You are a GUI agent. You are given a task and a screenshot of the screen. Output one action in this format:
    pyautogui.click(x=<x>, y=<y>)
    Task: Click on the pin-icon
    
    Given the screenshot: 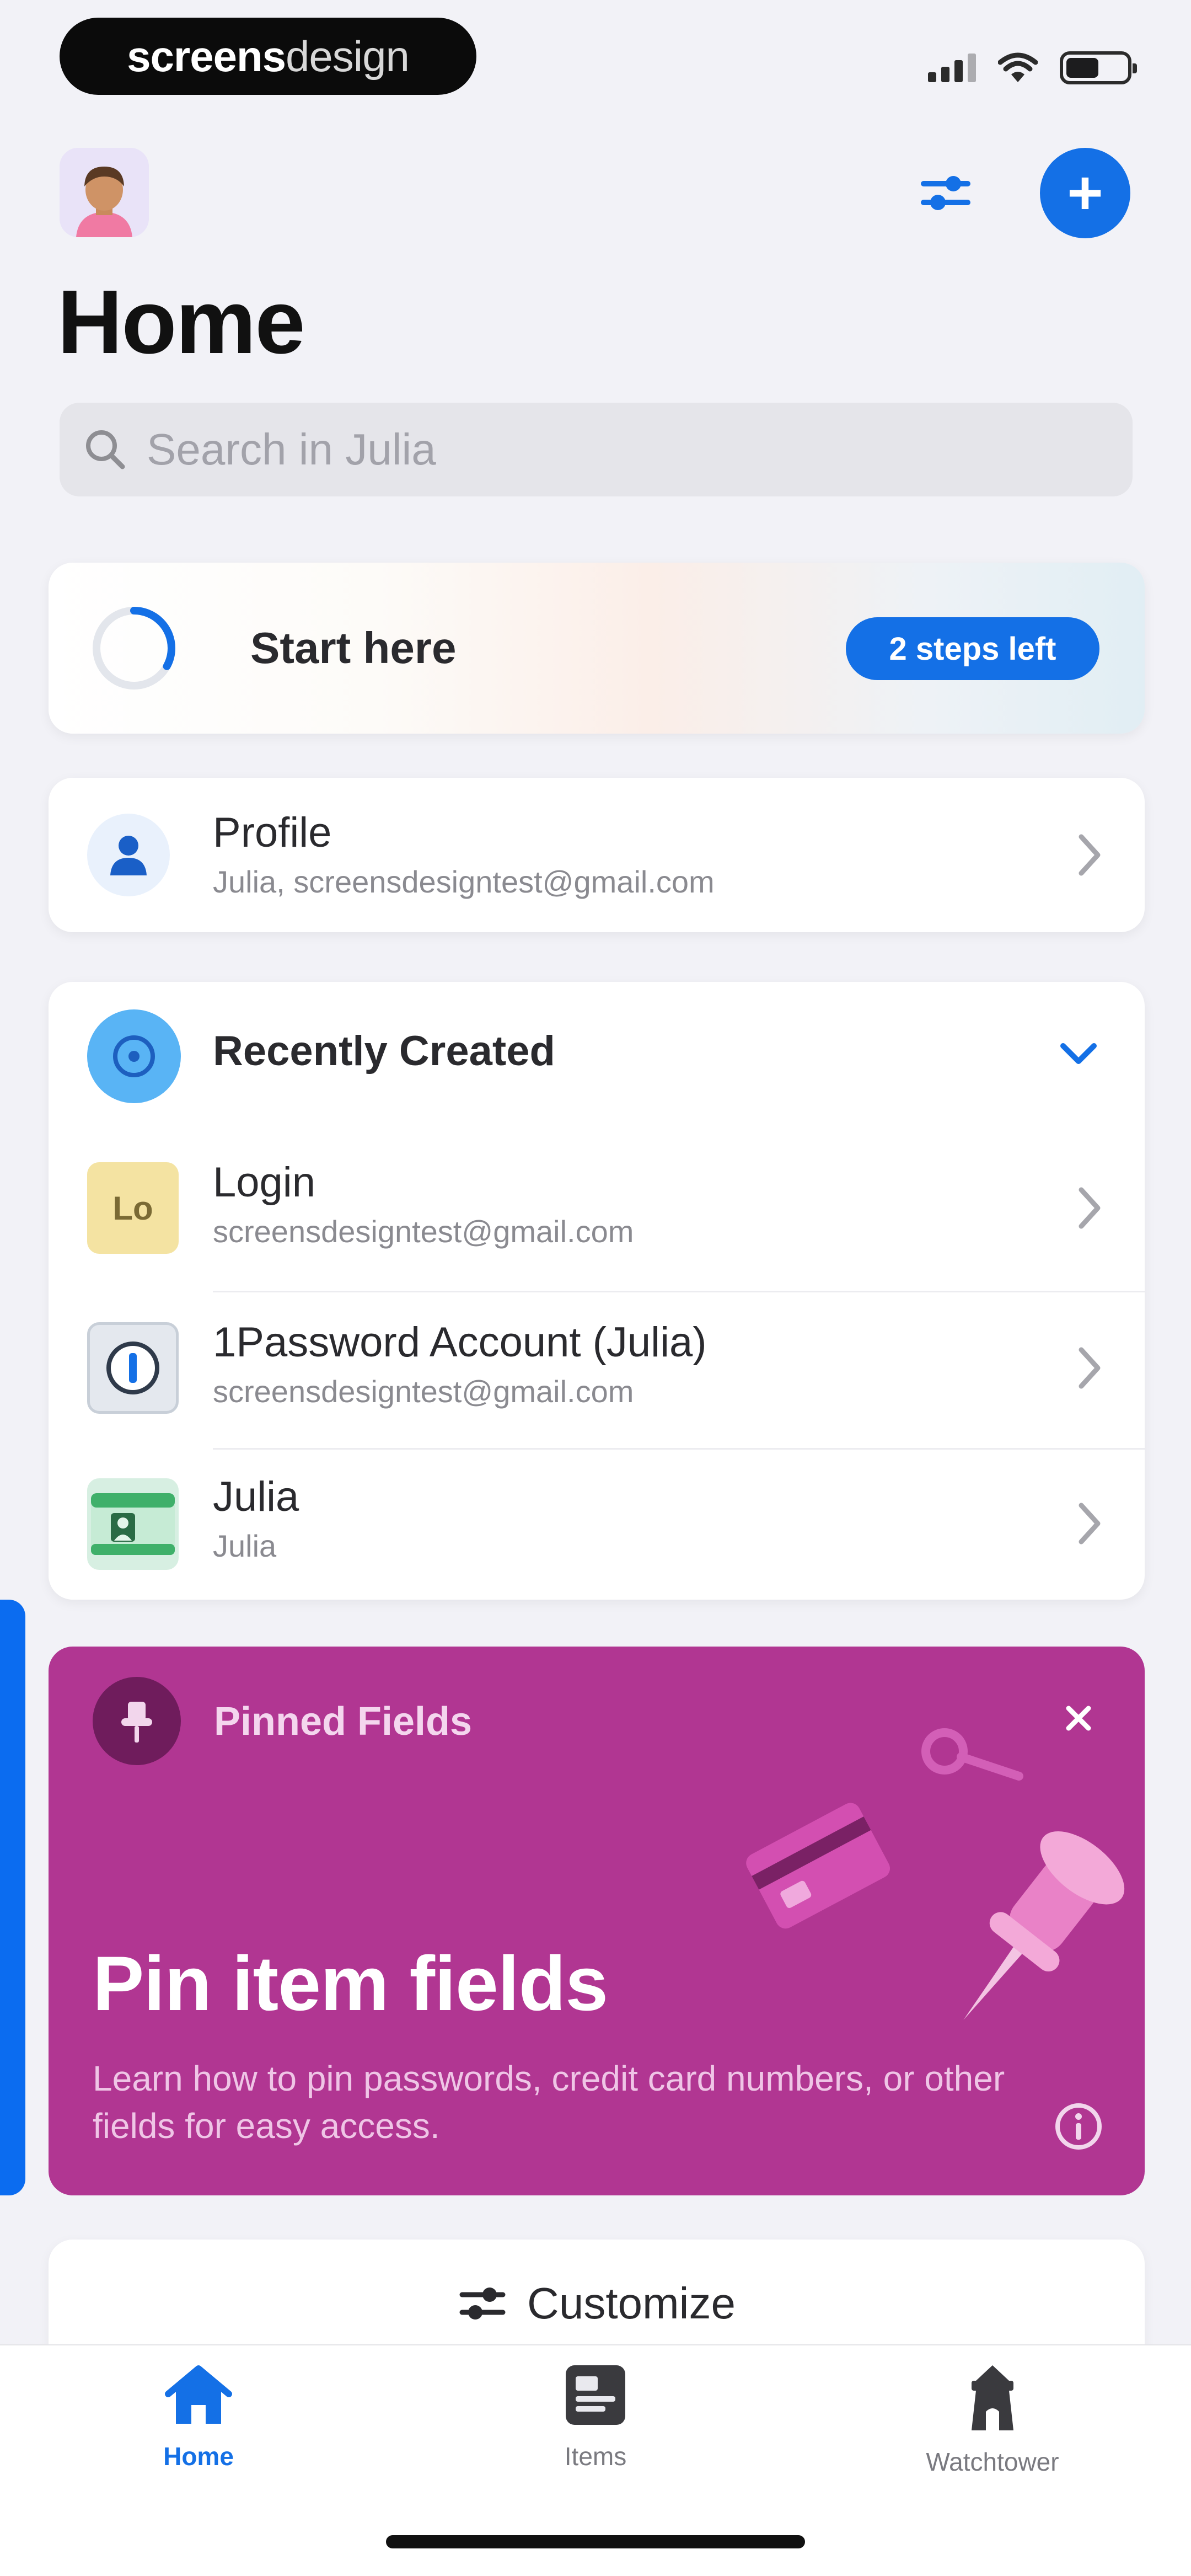 What is the action you would take?
    pyautogui.click(x=136, y=1722)
    